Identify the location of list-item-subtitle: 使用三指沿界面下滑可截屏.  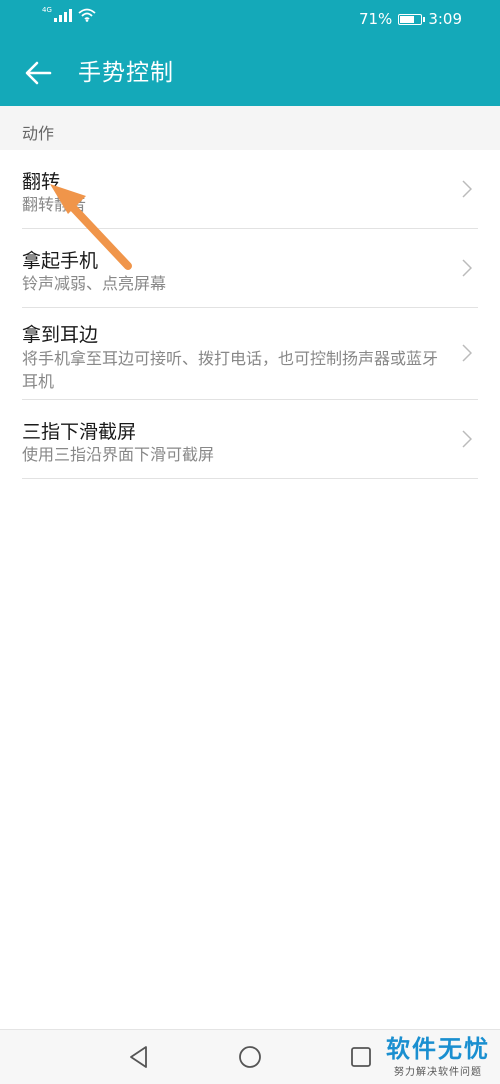
(118, 454).